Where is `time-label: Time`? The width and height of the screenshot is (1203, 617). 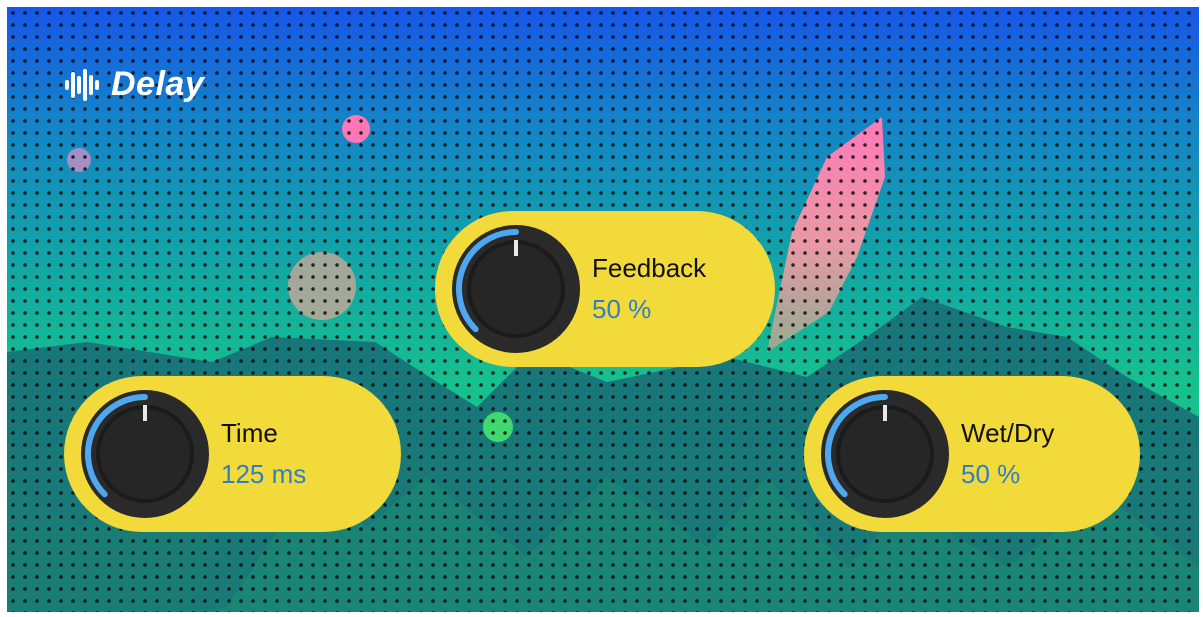
time-label: Time is located at coordinates (249, 433).